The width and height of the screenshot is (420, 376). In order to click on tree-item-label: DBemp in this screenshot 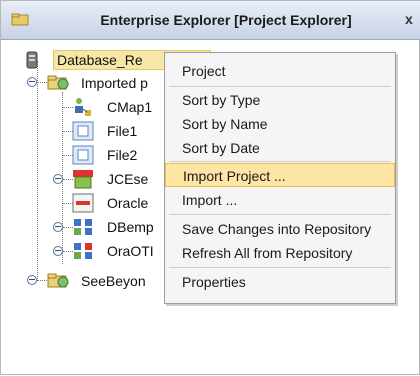, I will do `click(130, 227)`.